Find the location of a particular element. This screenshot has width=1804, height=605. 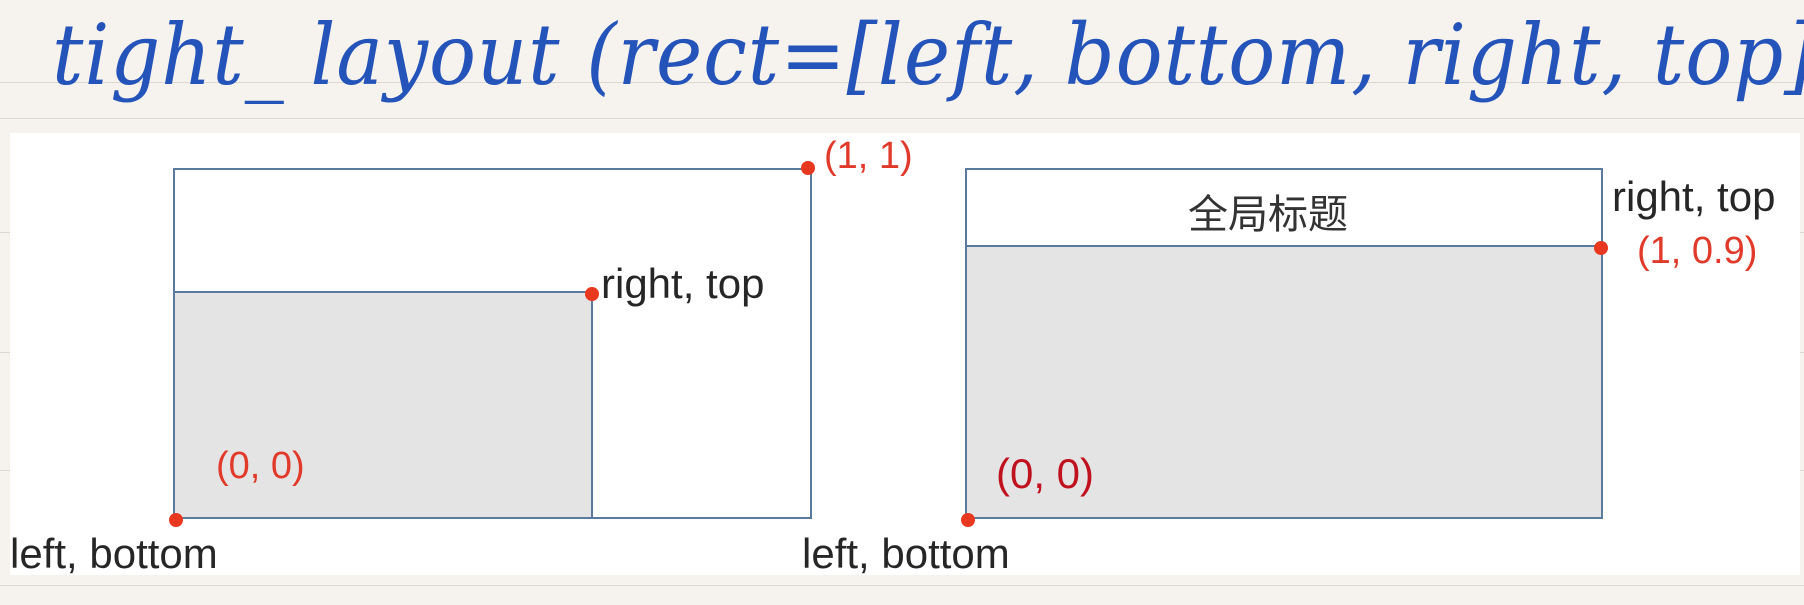

coord-label-1-0.9: (1, 0.9) is located at coordinates (1697, 251).